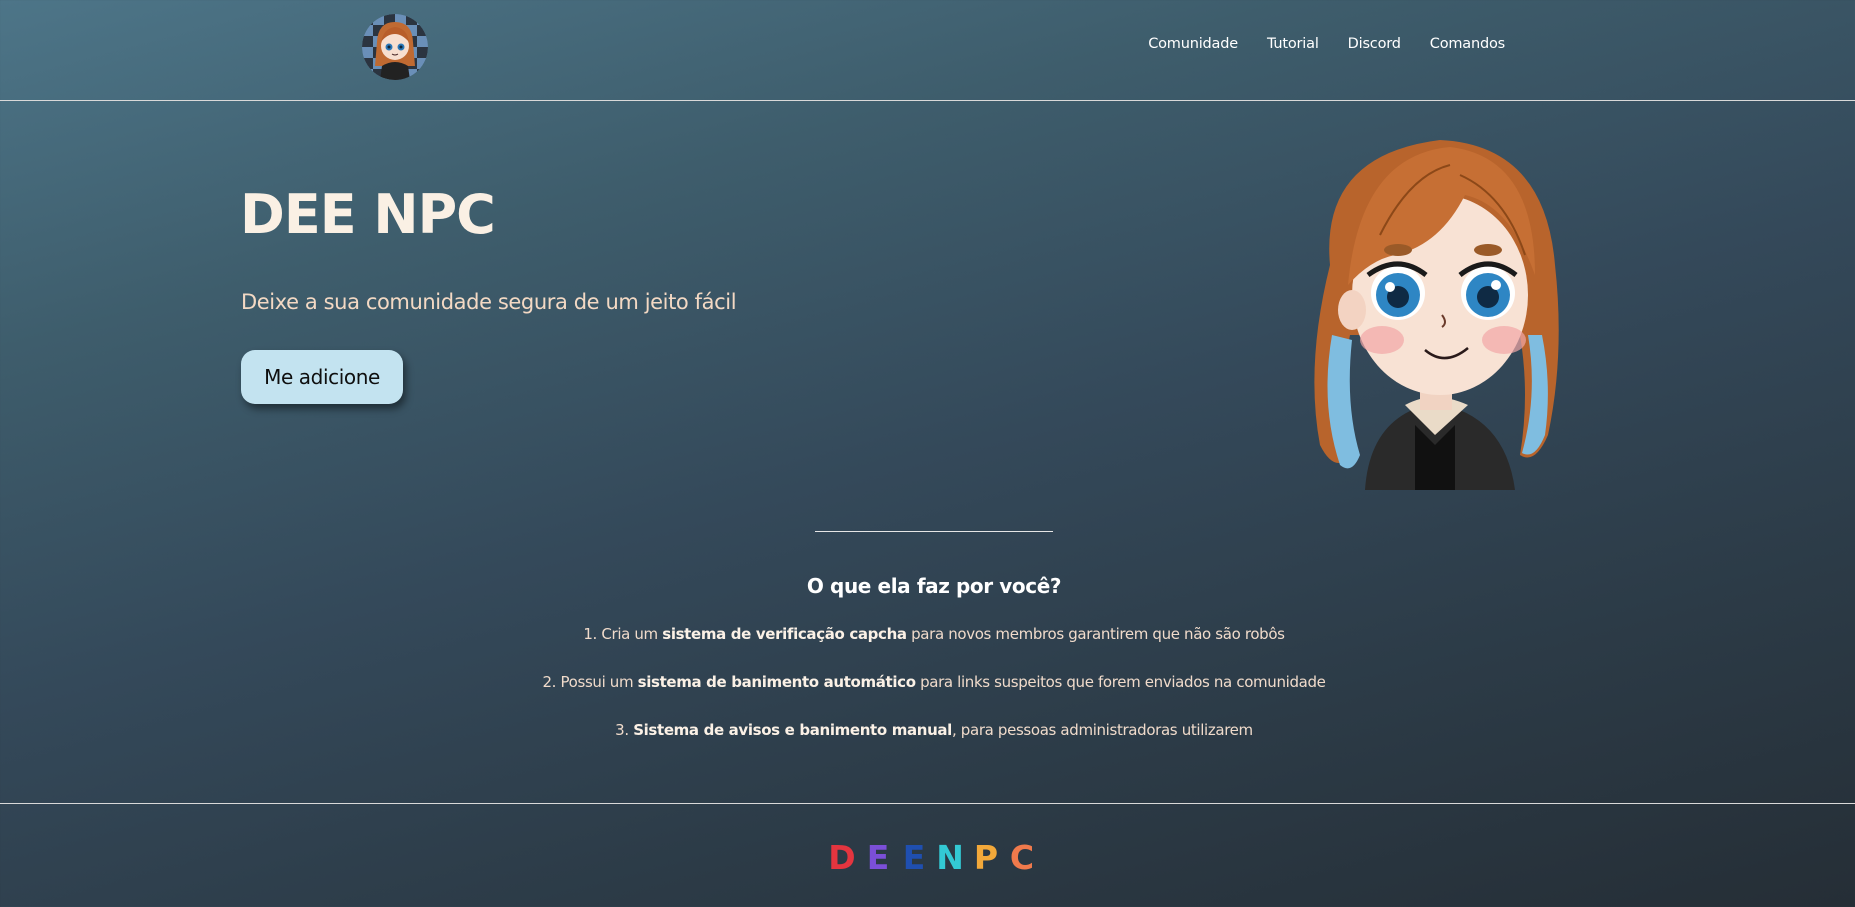 The height and width of the screenshot is (907, 1855). Describe the element at coordinates (934, 586) in the screenshot. I see `features-heading: O que ela faz por você?` at that location.